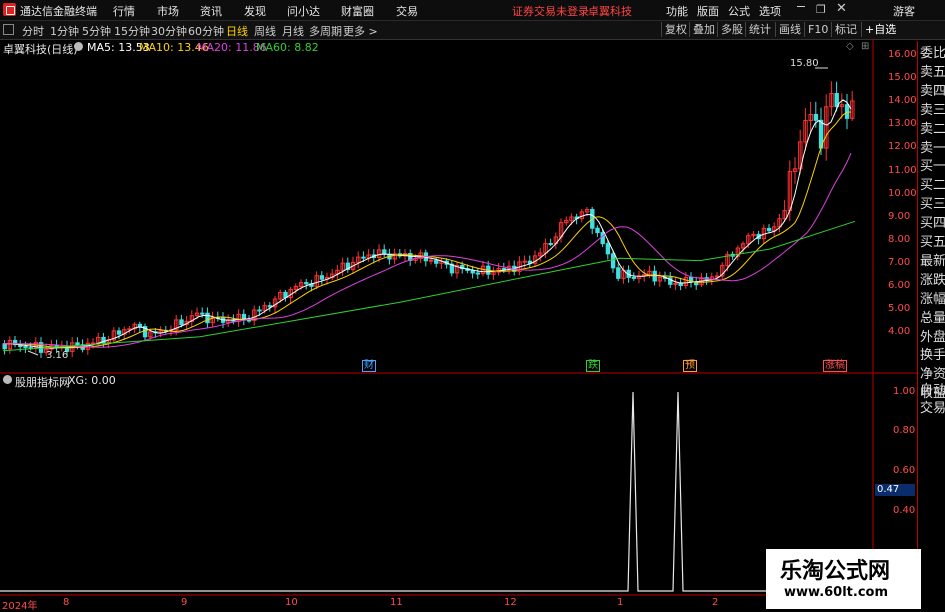 Image resolution: width=945 pixels, height=612 pixels. Describe the element at coordinates (932, 205) in the screenshot. I see `panel-item-8: 买三` at that location.